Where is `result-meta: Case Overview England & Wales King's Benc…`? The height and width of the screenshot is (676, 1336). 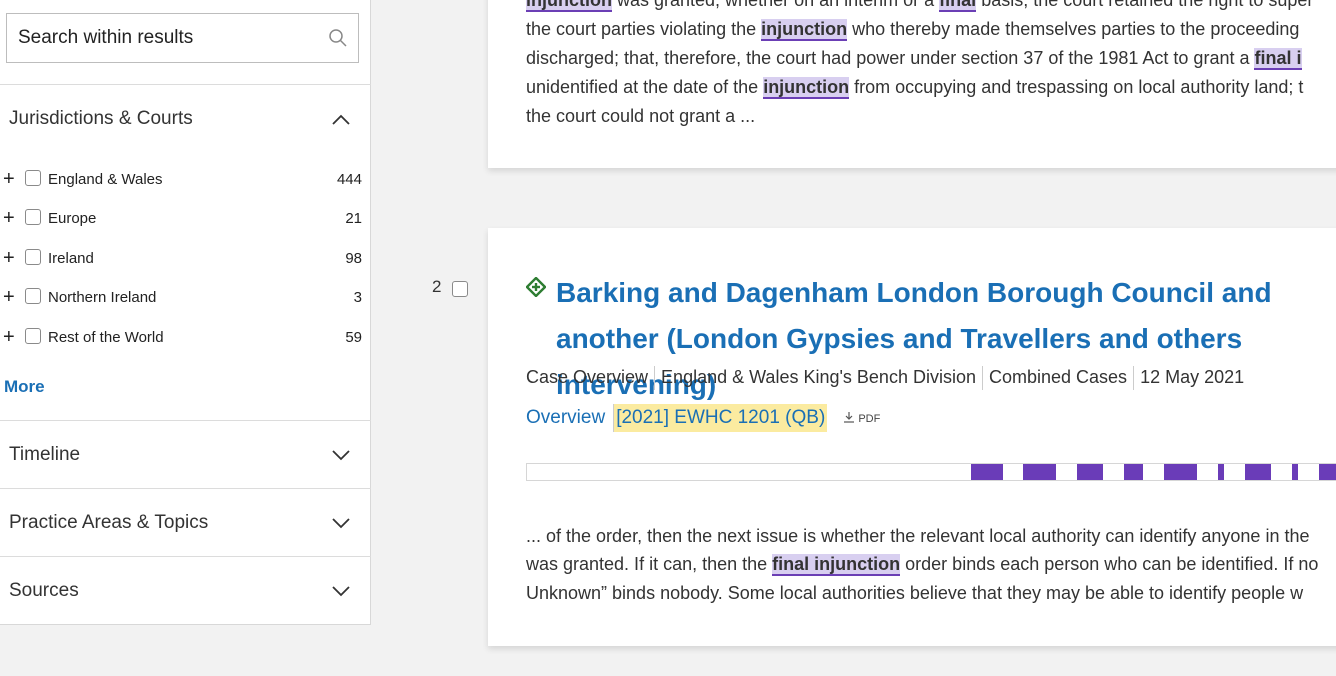
result-meta: Case Overview England & Wales King's Benc… is located at coordinates (885, 378).